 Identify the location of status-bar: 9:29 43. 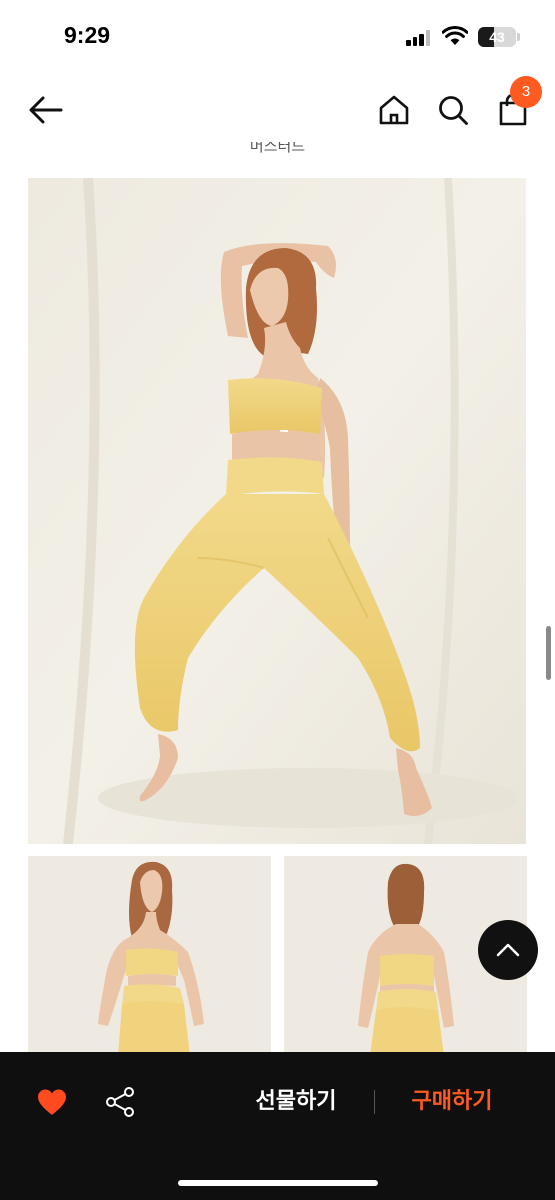
(277, 35).